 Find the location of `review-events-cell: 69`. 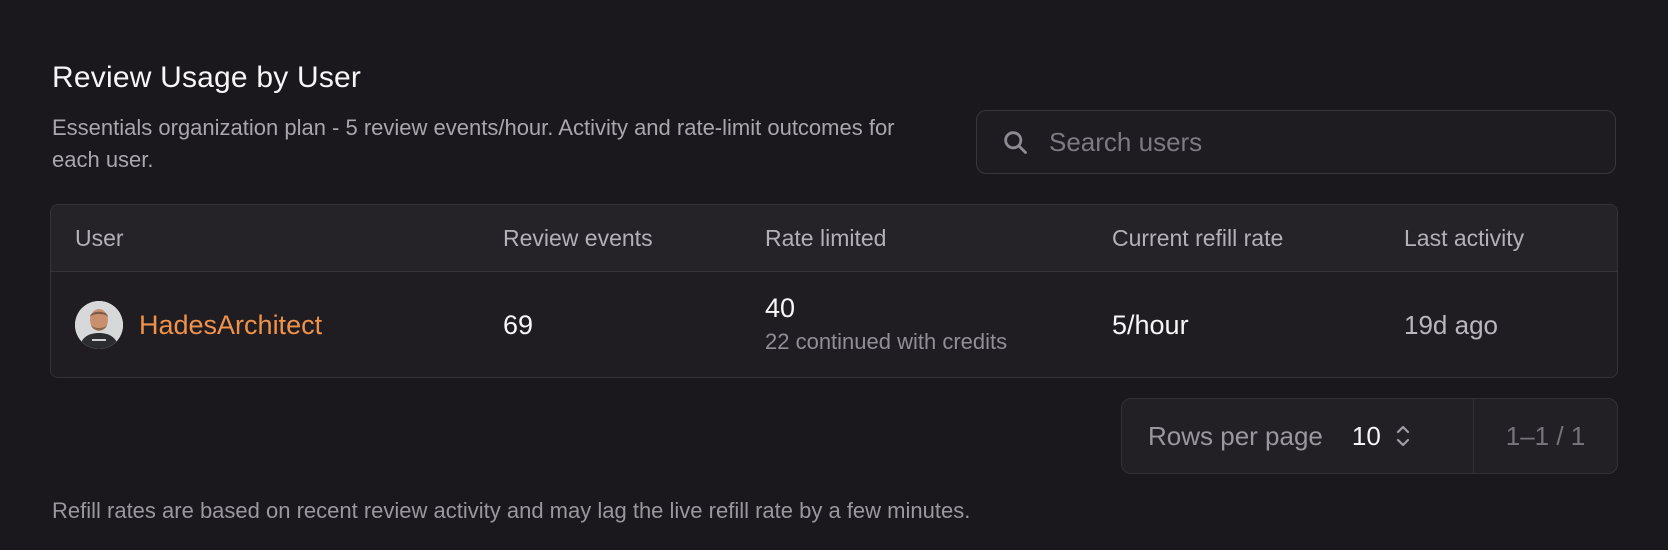

review-events-cell: 69 is located at coordinates (518, 324).